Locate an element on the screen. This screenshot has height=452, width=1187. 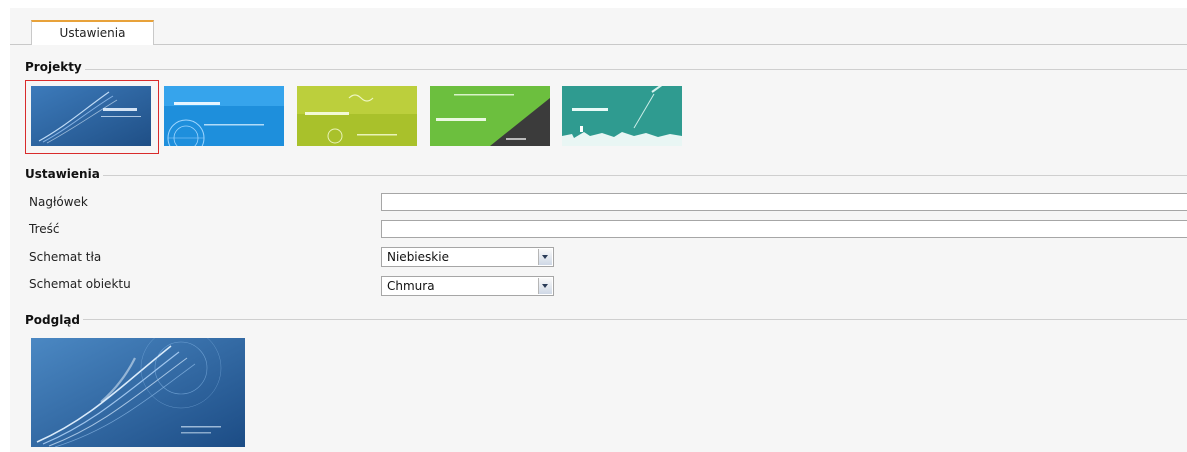
content-label: Treść is located at coordinates (44, 229).